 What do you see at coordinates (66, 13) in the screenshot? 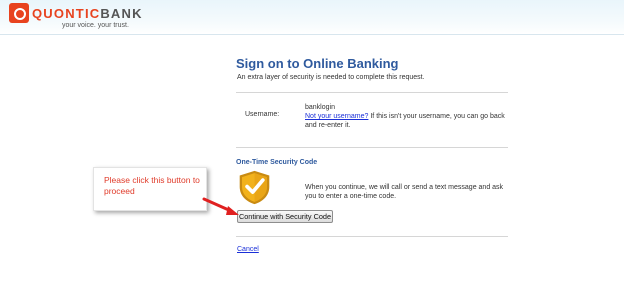
I see `logo-brand-prefix: QUONTIC` at bounding box center [66, 13].